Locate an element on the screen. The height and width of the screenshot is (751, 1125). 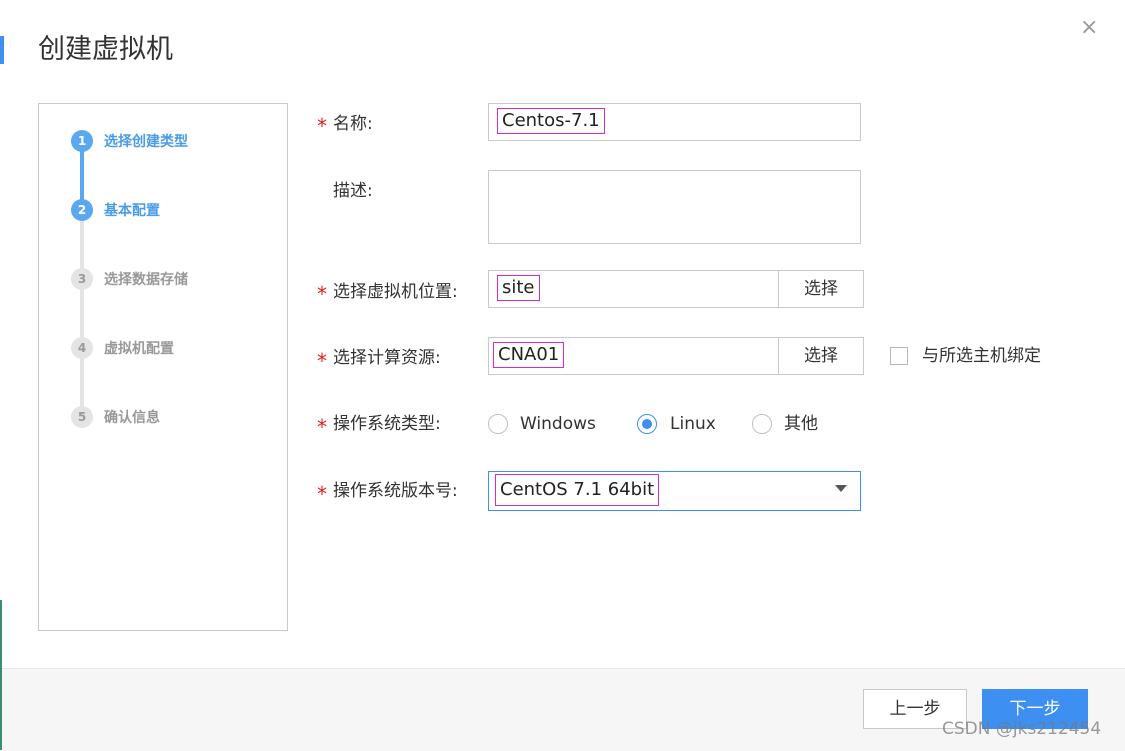
location-input: site is located at coordinates (633, 289).